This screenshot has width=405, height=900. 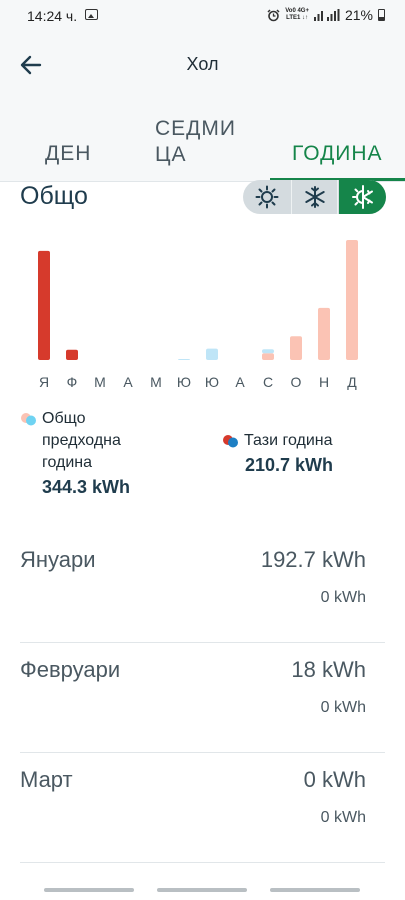 I want to click on sun-snowflake-icon, so click(x=362, y=197).